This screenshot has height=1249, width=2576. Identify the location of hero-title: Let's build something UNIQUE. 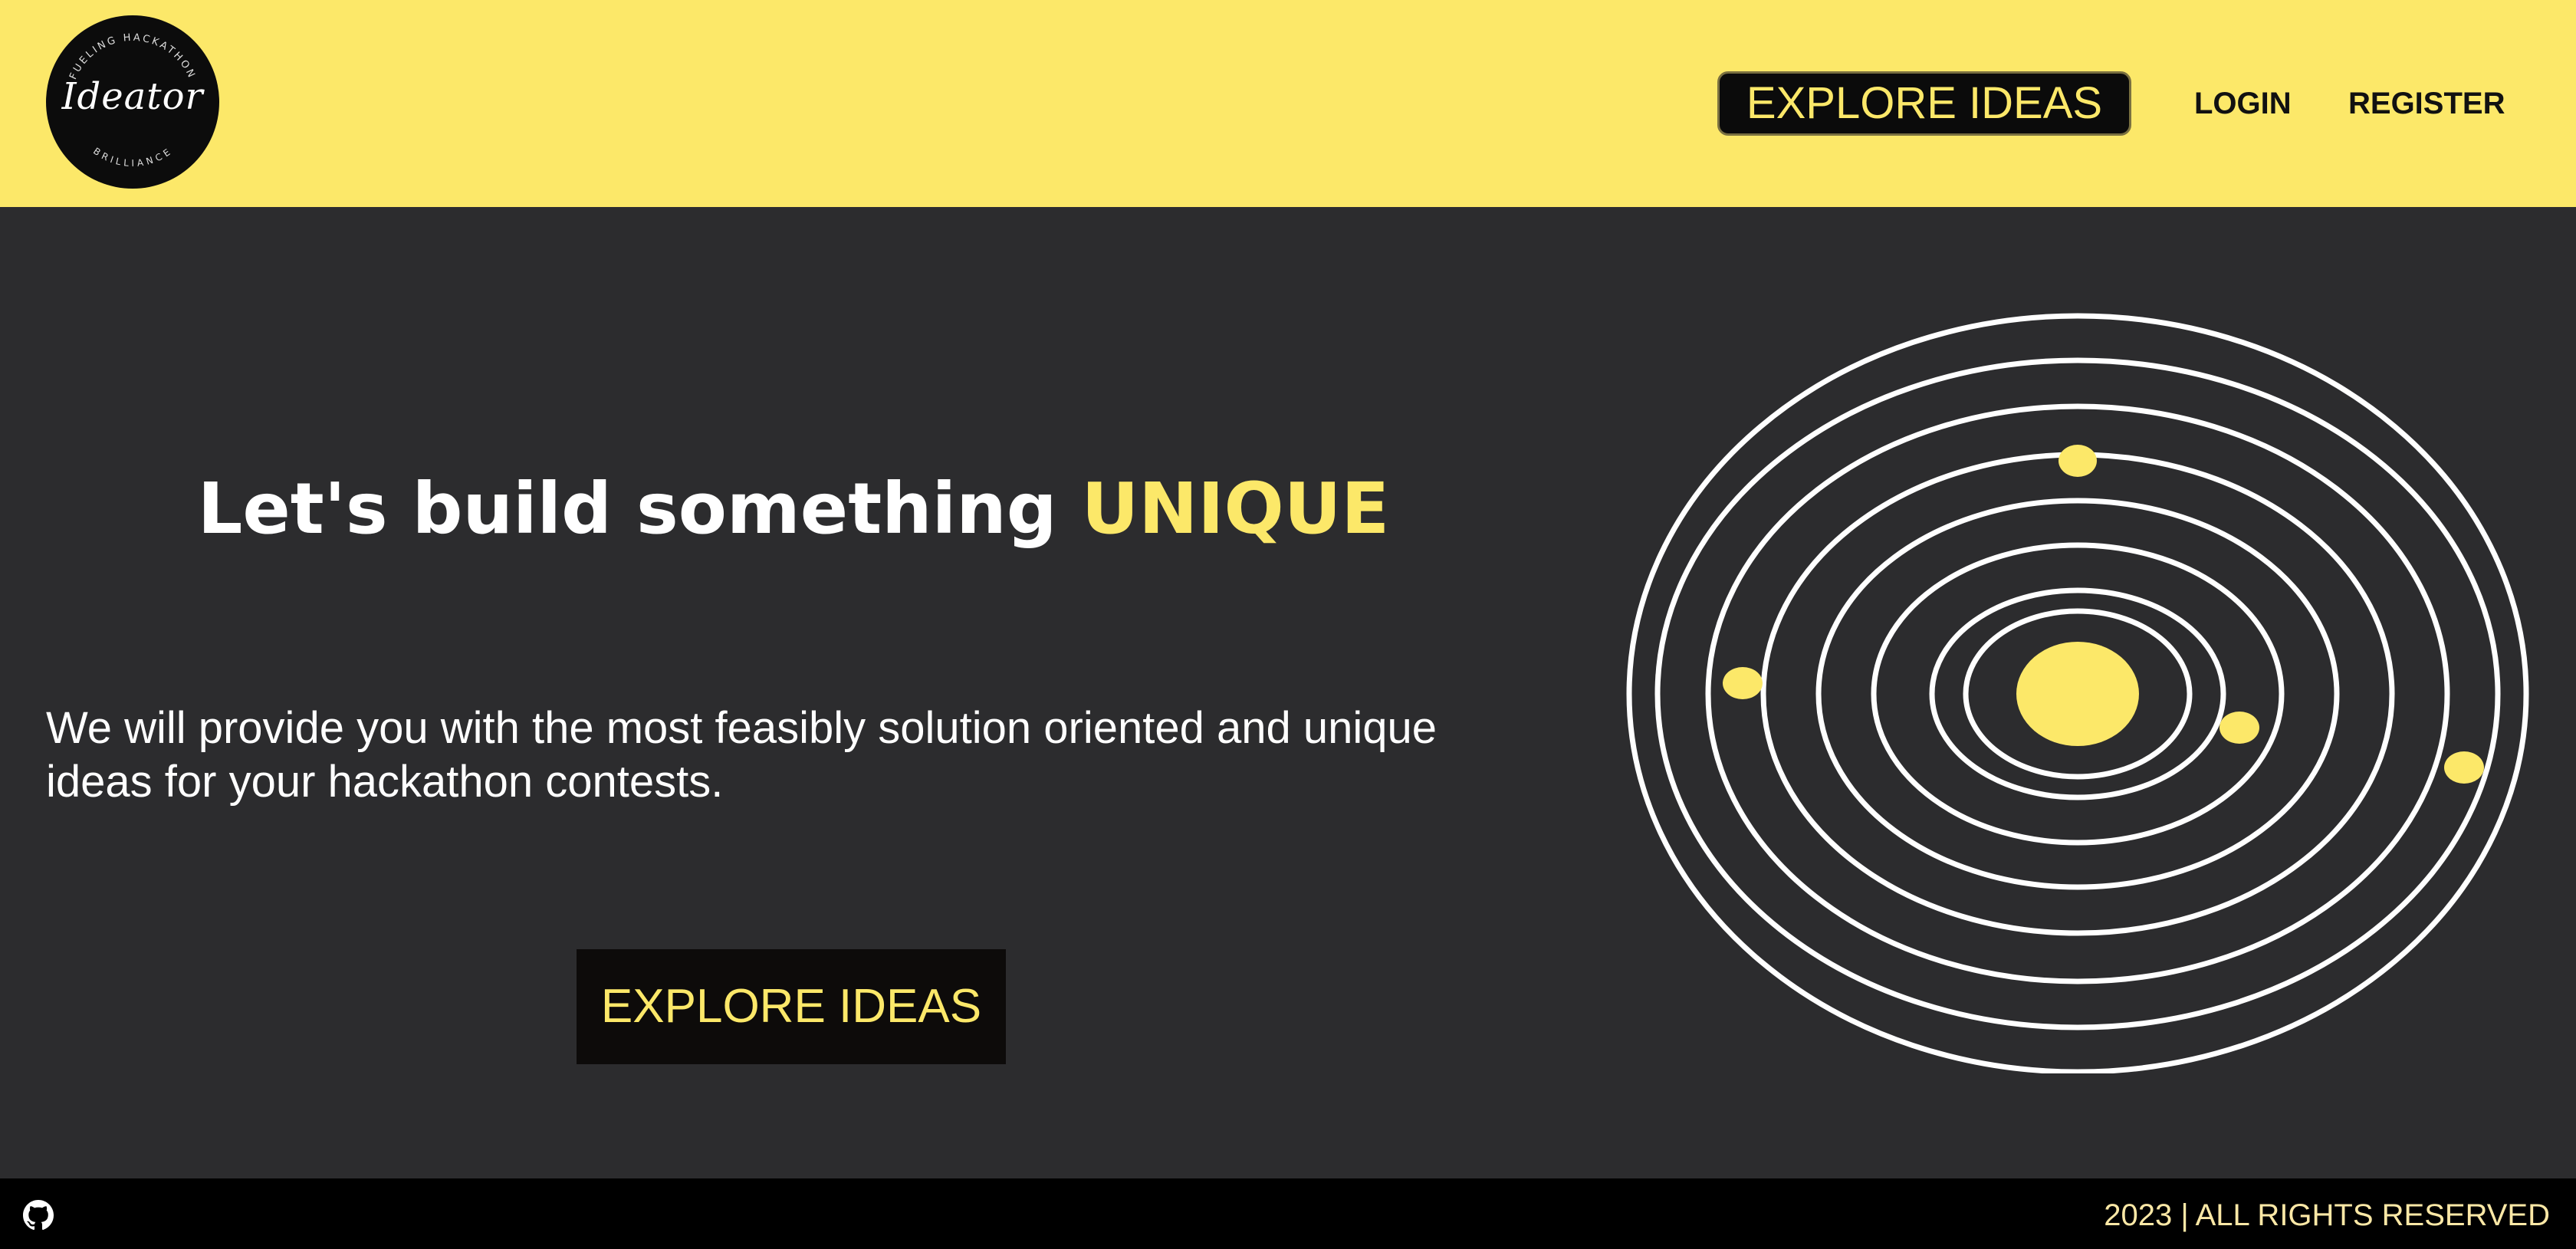
(793, 509).